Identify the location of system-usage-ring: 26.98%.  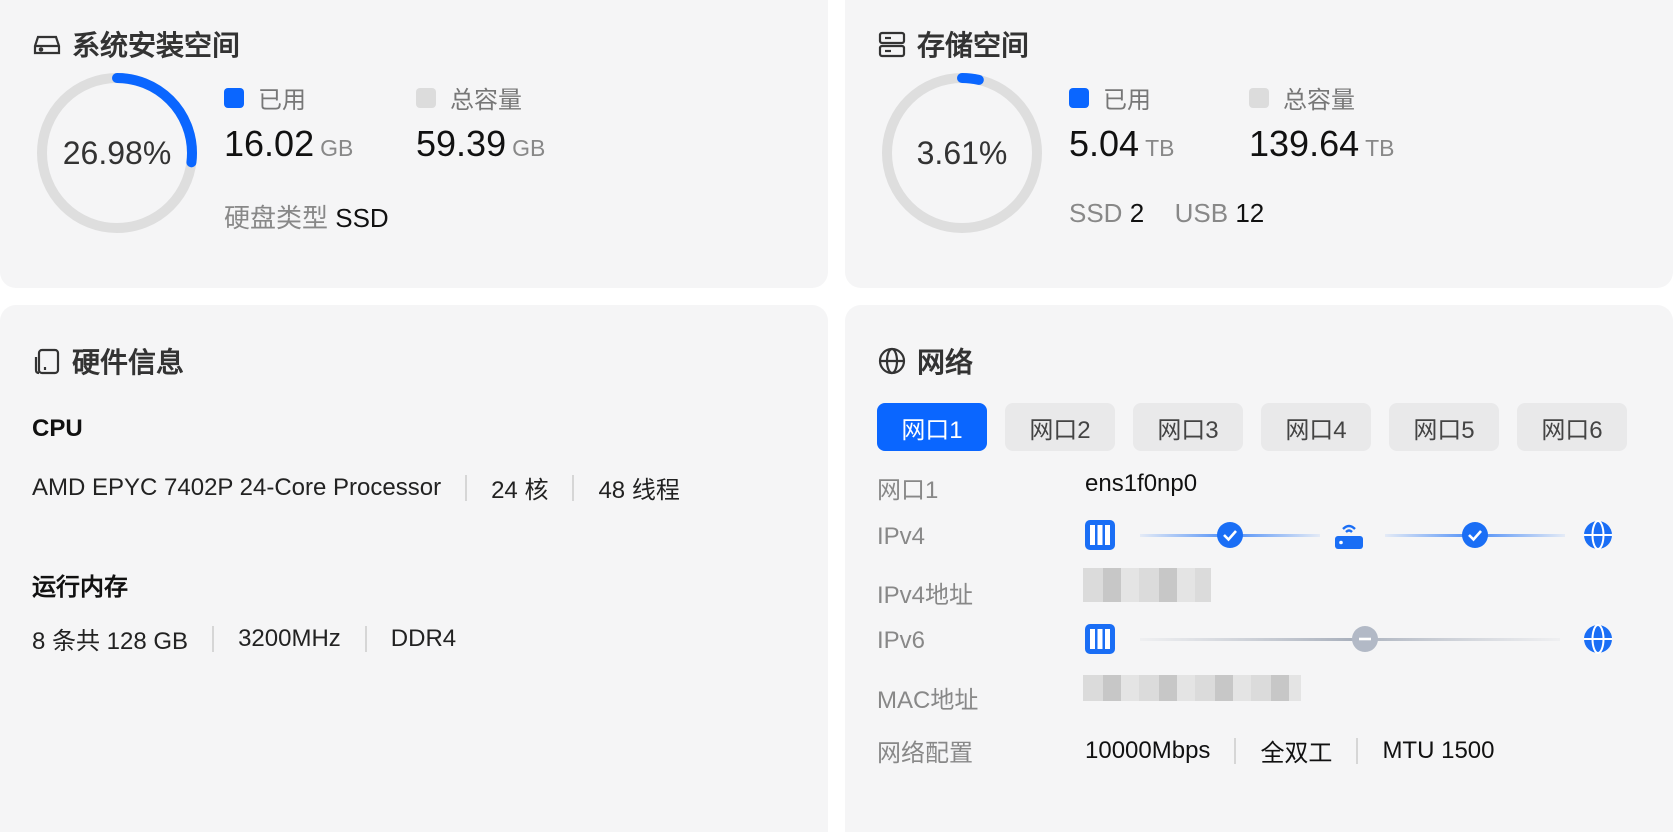
(117, 153).